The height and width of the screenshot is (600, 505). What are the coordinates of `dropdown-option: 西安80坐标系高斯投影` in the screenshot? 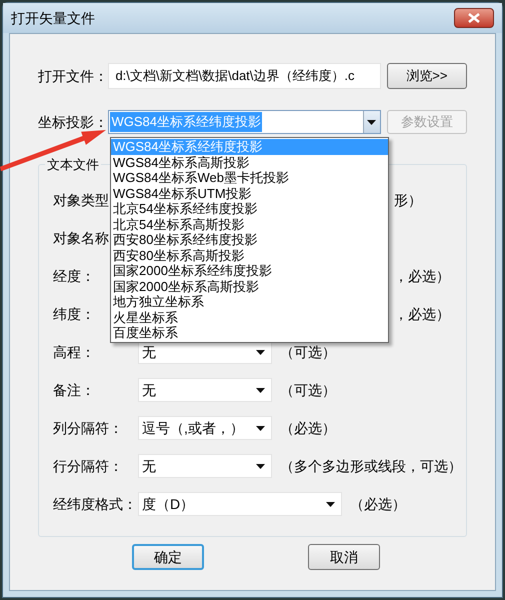 It's located at (249, 255).